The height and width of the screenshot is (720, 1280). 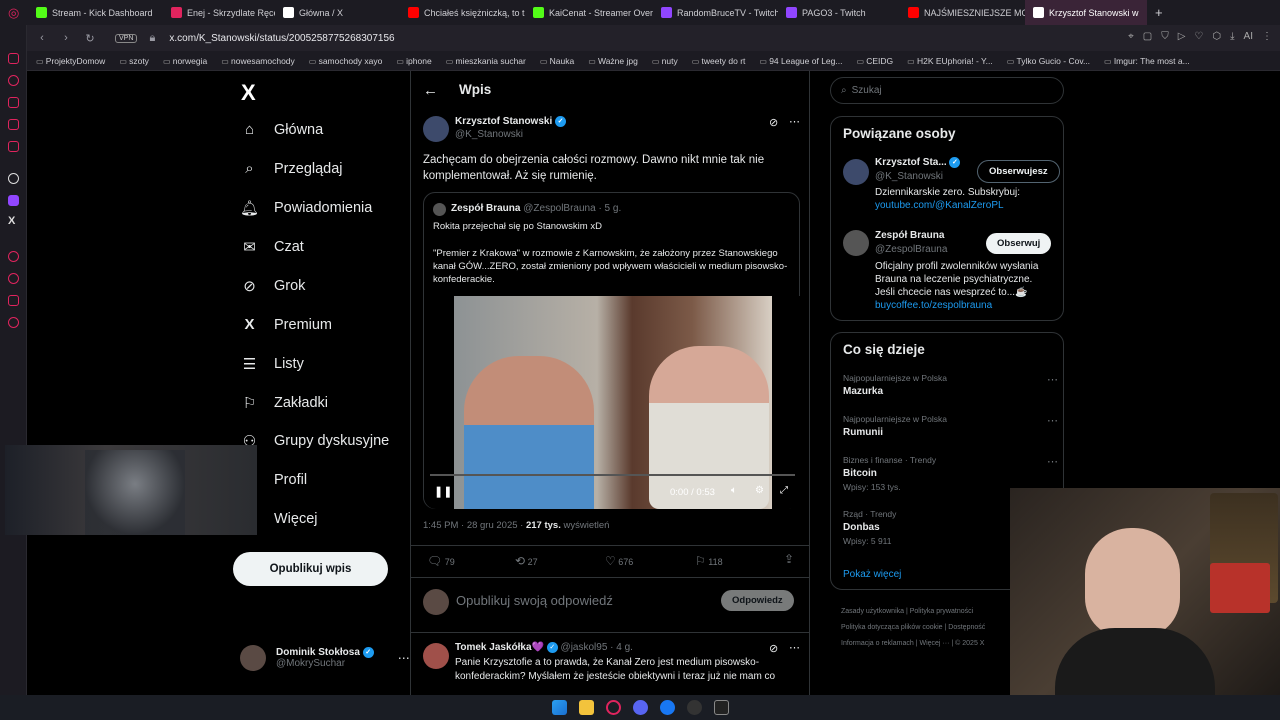 I want to click on post-button: Opublikuj wpis, so click(x=310, y=569).